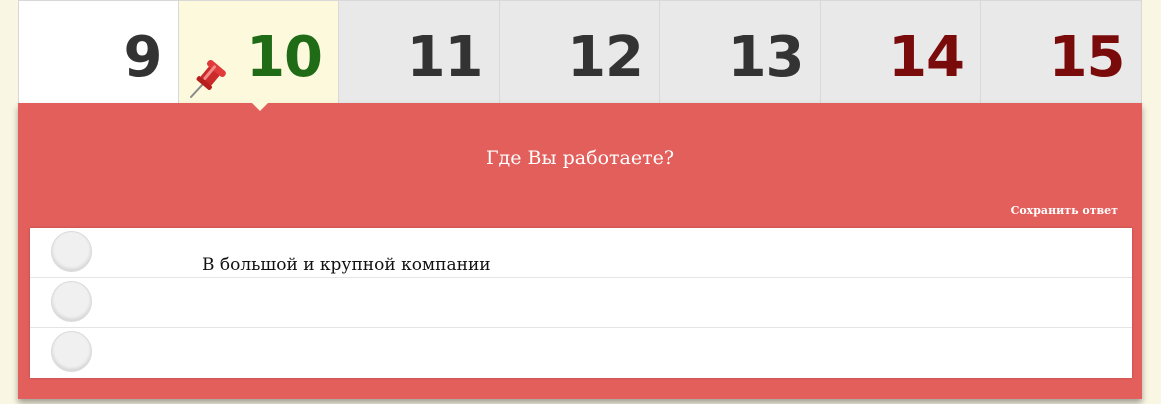 This screenshot has width=1161, height=404. What do you see at coordinates (445, 57) in the screenshot?
I see `day-number: 11` at bounding box center [445, 57].